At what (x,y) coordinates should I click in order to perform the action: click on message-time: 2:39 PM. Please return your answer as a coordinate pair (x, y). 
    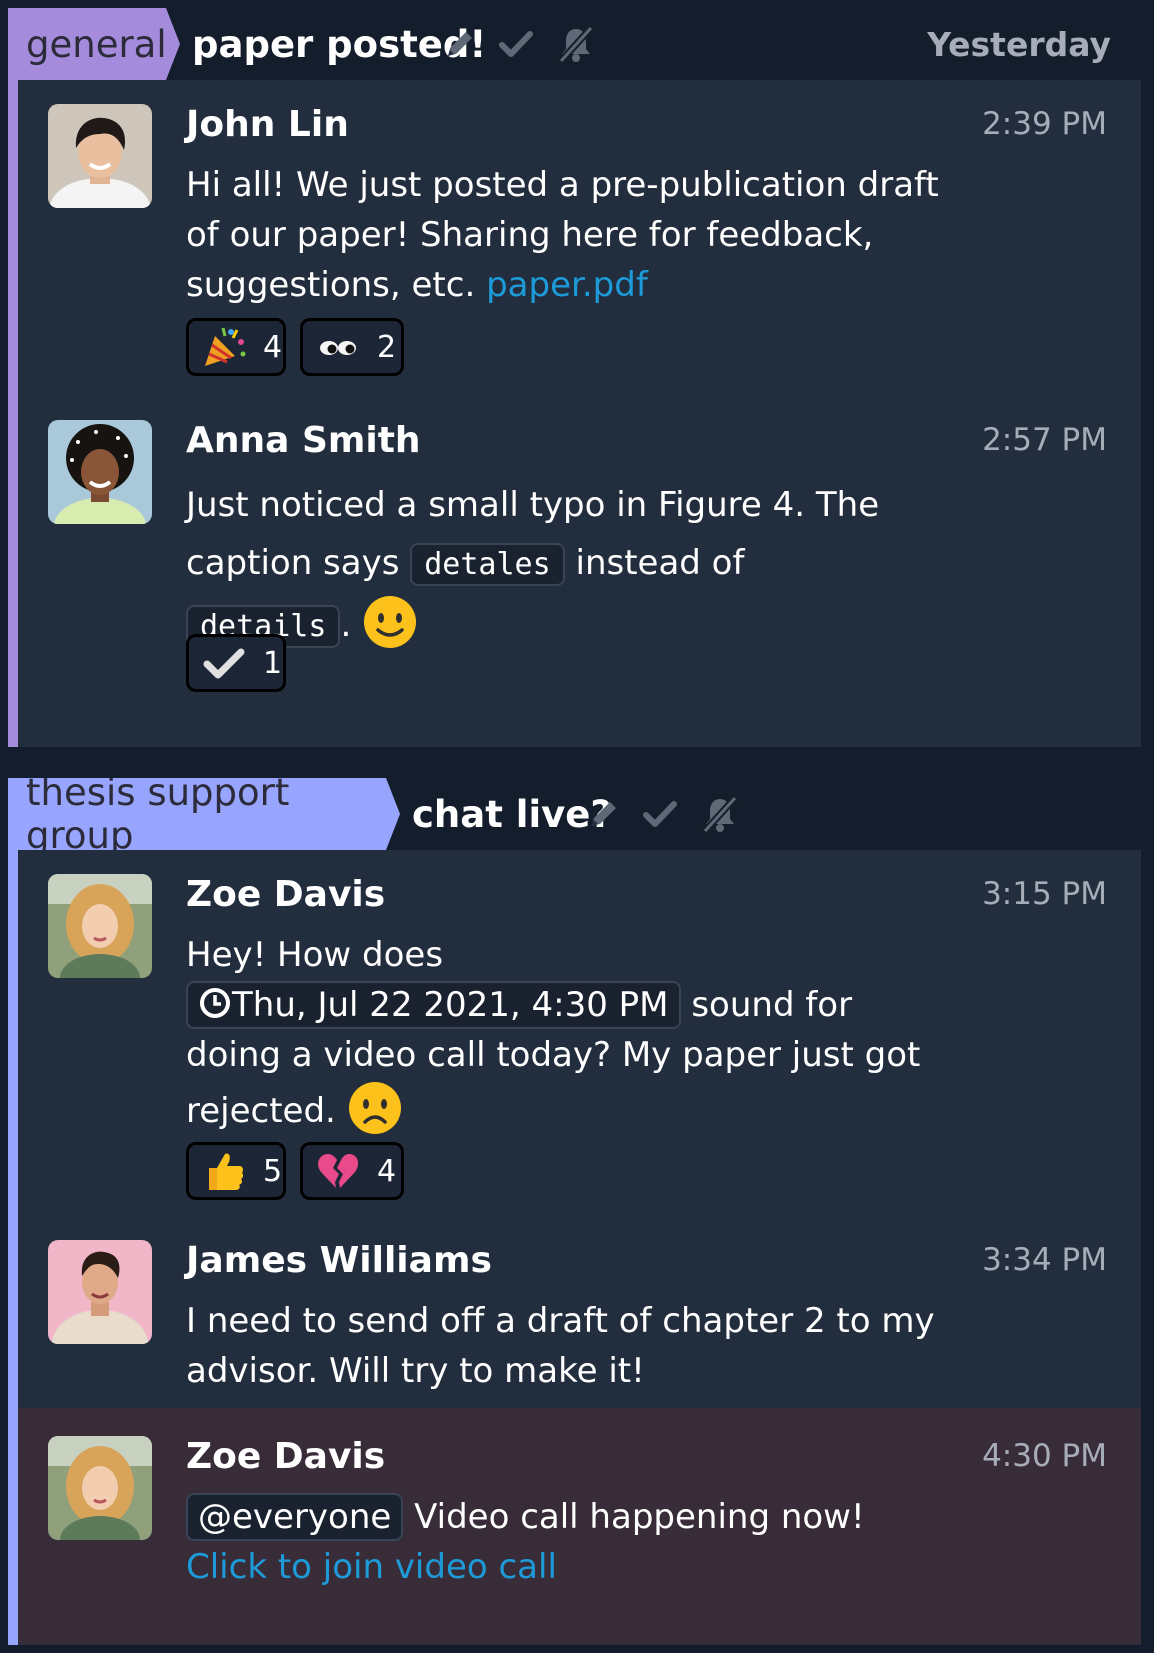
    Looking at the image, I should click on (1044, 124).